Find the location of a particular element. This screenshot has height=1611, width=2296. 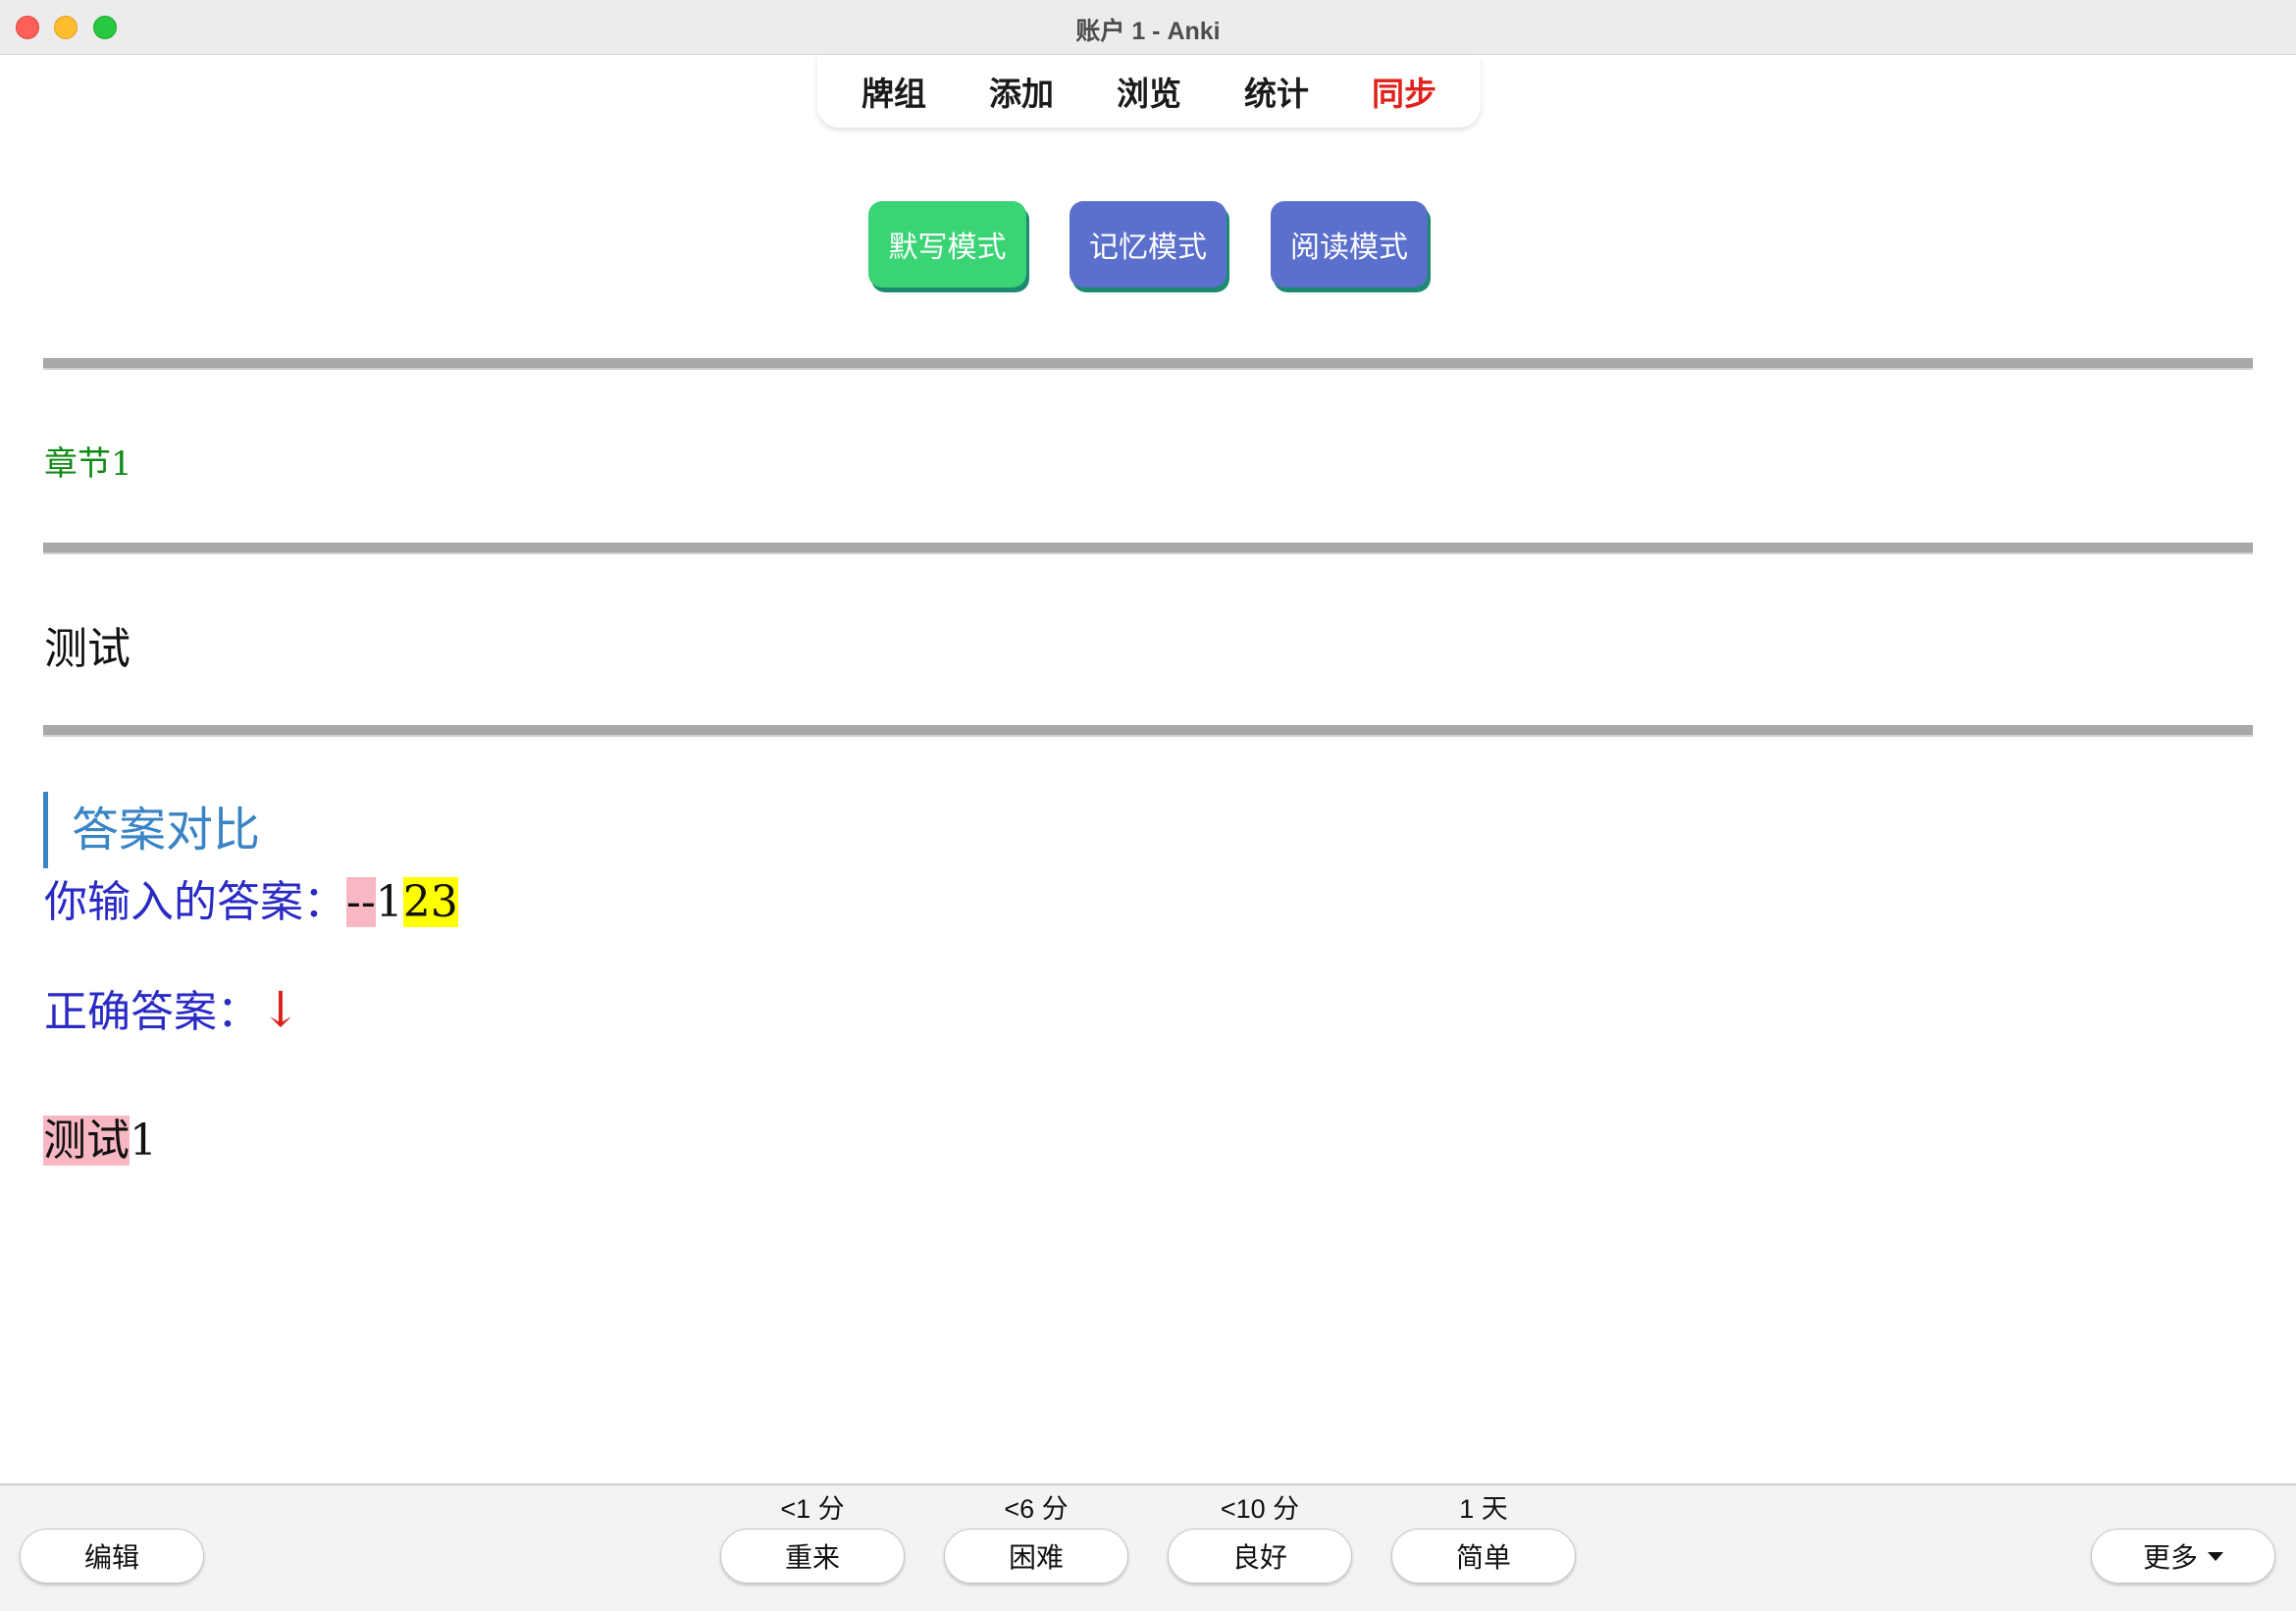

correct-answer-text: 测试1 is located at coordinates (100, 1141).